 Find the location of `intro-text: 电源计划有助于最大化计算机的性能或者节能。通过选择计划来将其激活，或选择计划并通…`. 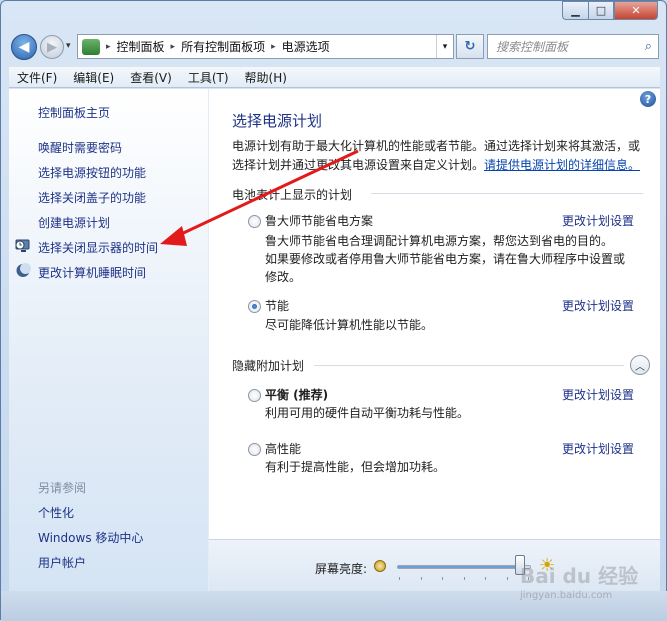

intro-text: 电源计划有助于最大化计算机的性能或者节能。通过选择计划来将其激活，或选择计划并通… is located at coordinates (439, 156).